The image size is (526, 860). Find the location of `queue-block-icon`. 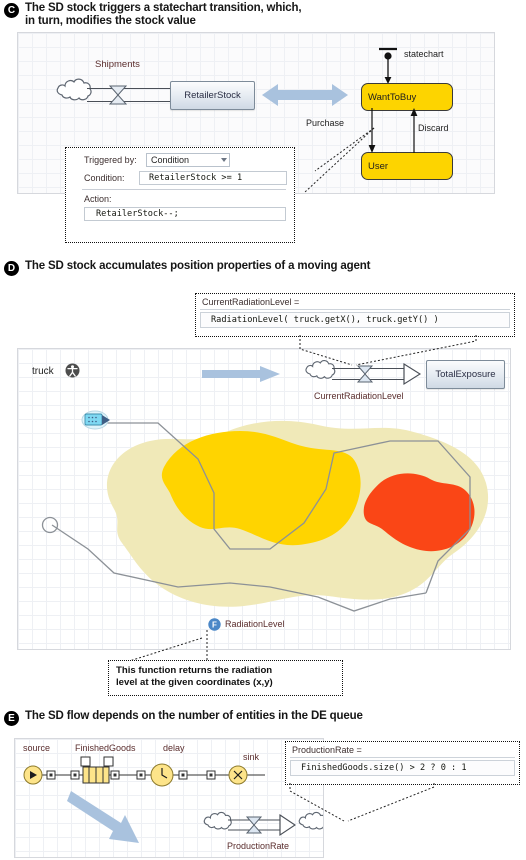

queue-block-icon is located at coordinates (97, 770).